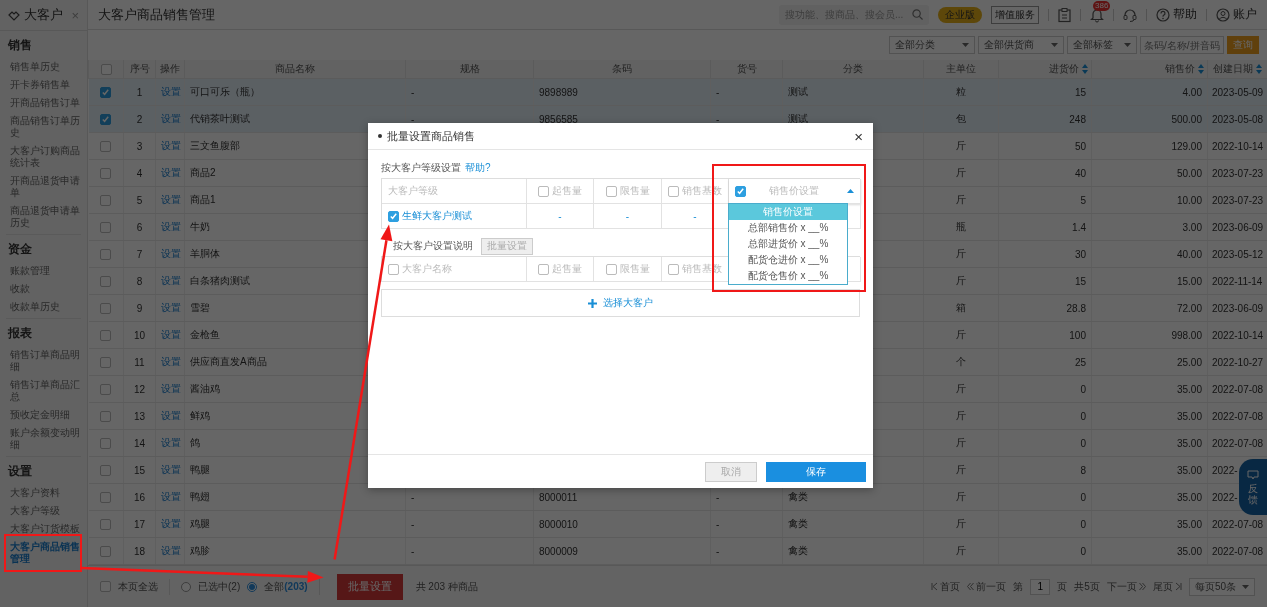 The image size is (1267, 607). Describe the element at coordinates (1221, 586) in the screenshot. I see `page-size-dropdown: 每页50条` at that location.